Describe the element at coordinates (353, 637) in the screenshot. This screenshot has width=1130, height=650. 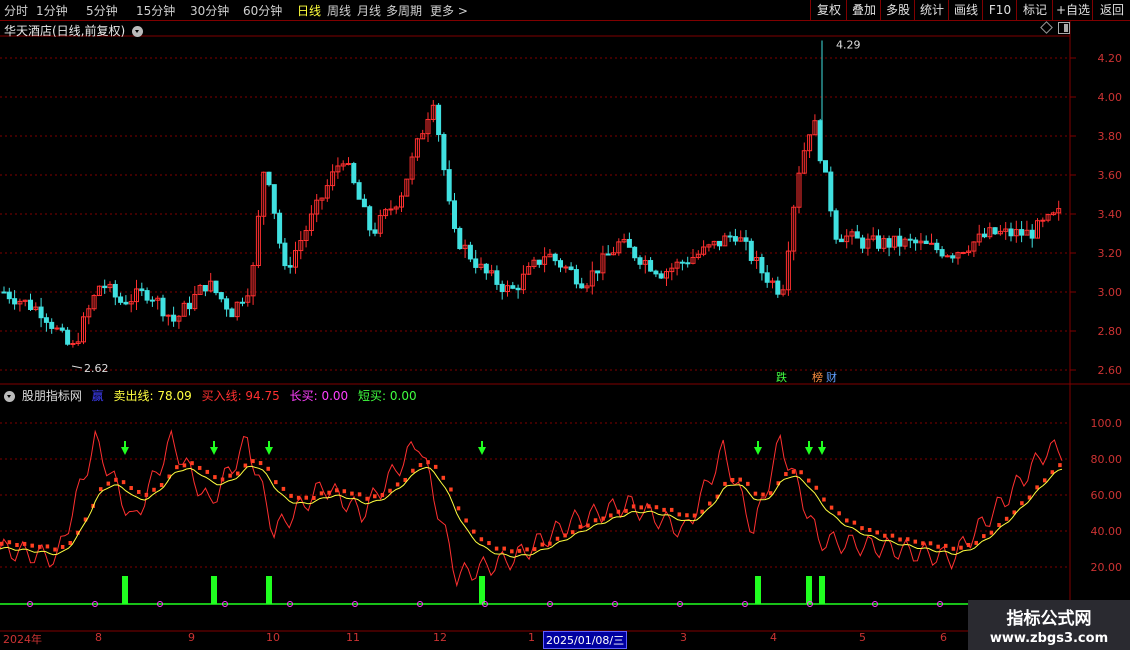
I see `month-label: 11` at that location.